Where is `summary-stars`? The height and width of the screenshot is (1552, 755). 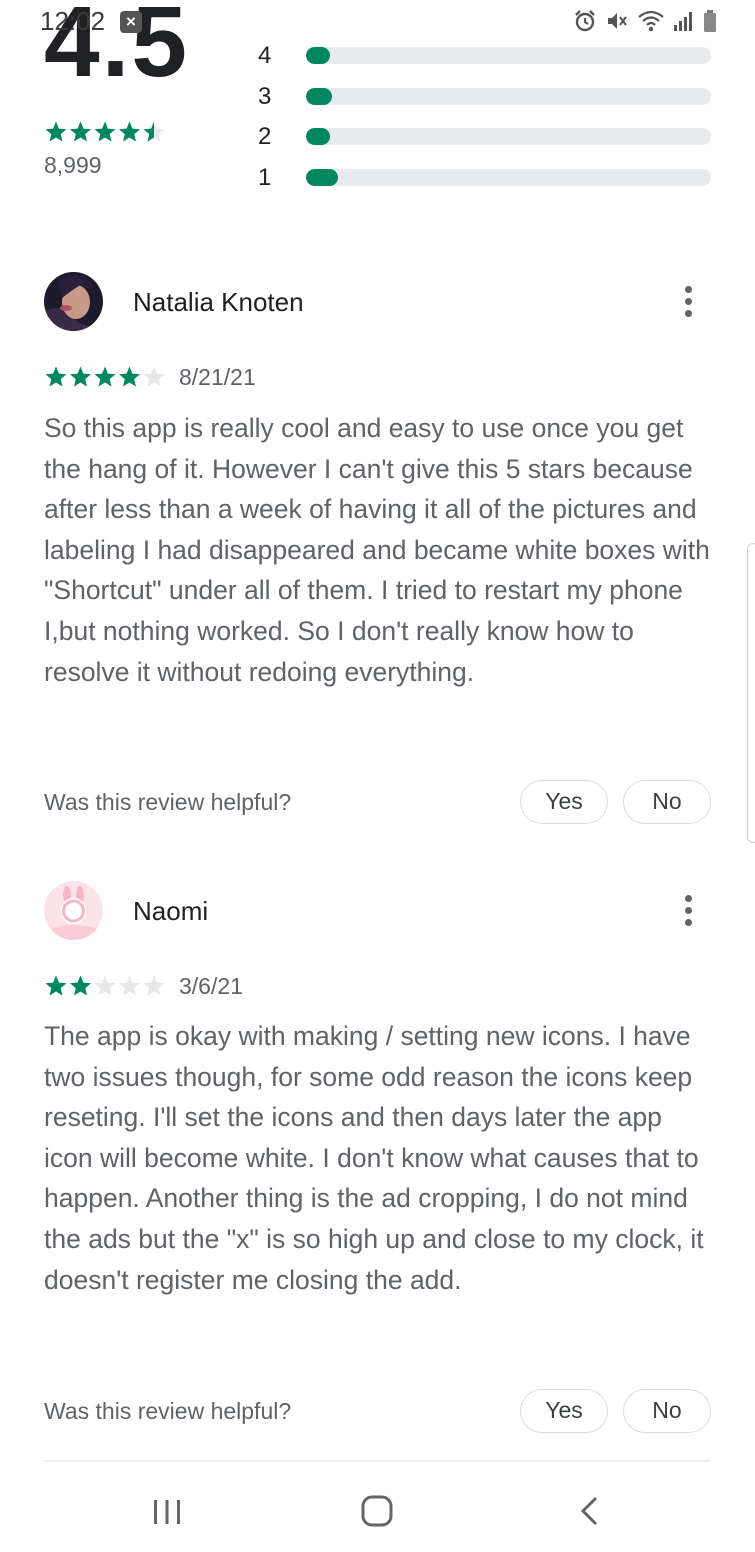
summary-stars is located at coordinates (105, 134).